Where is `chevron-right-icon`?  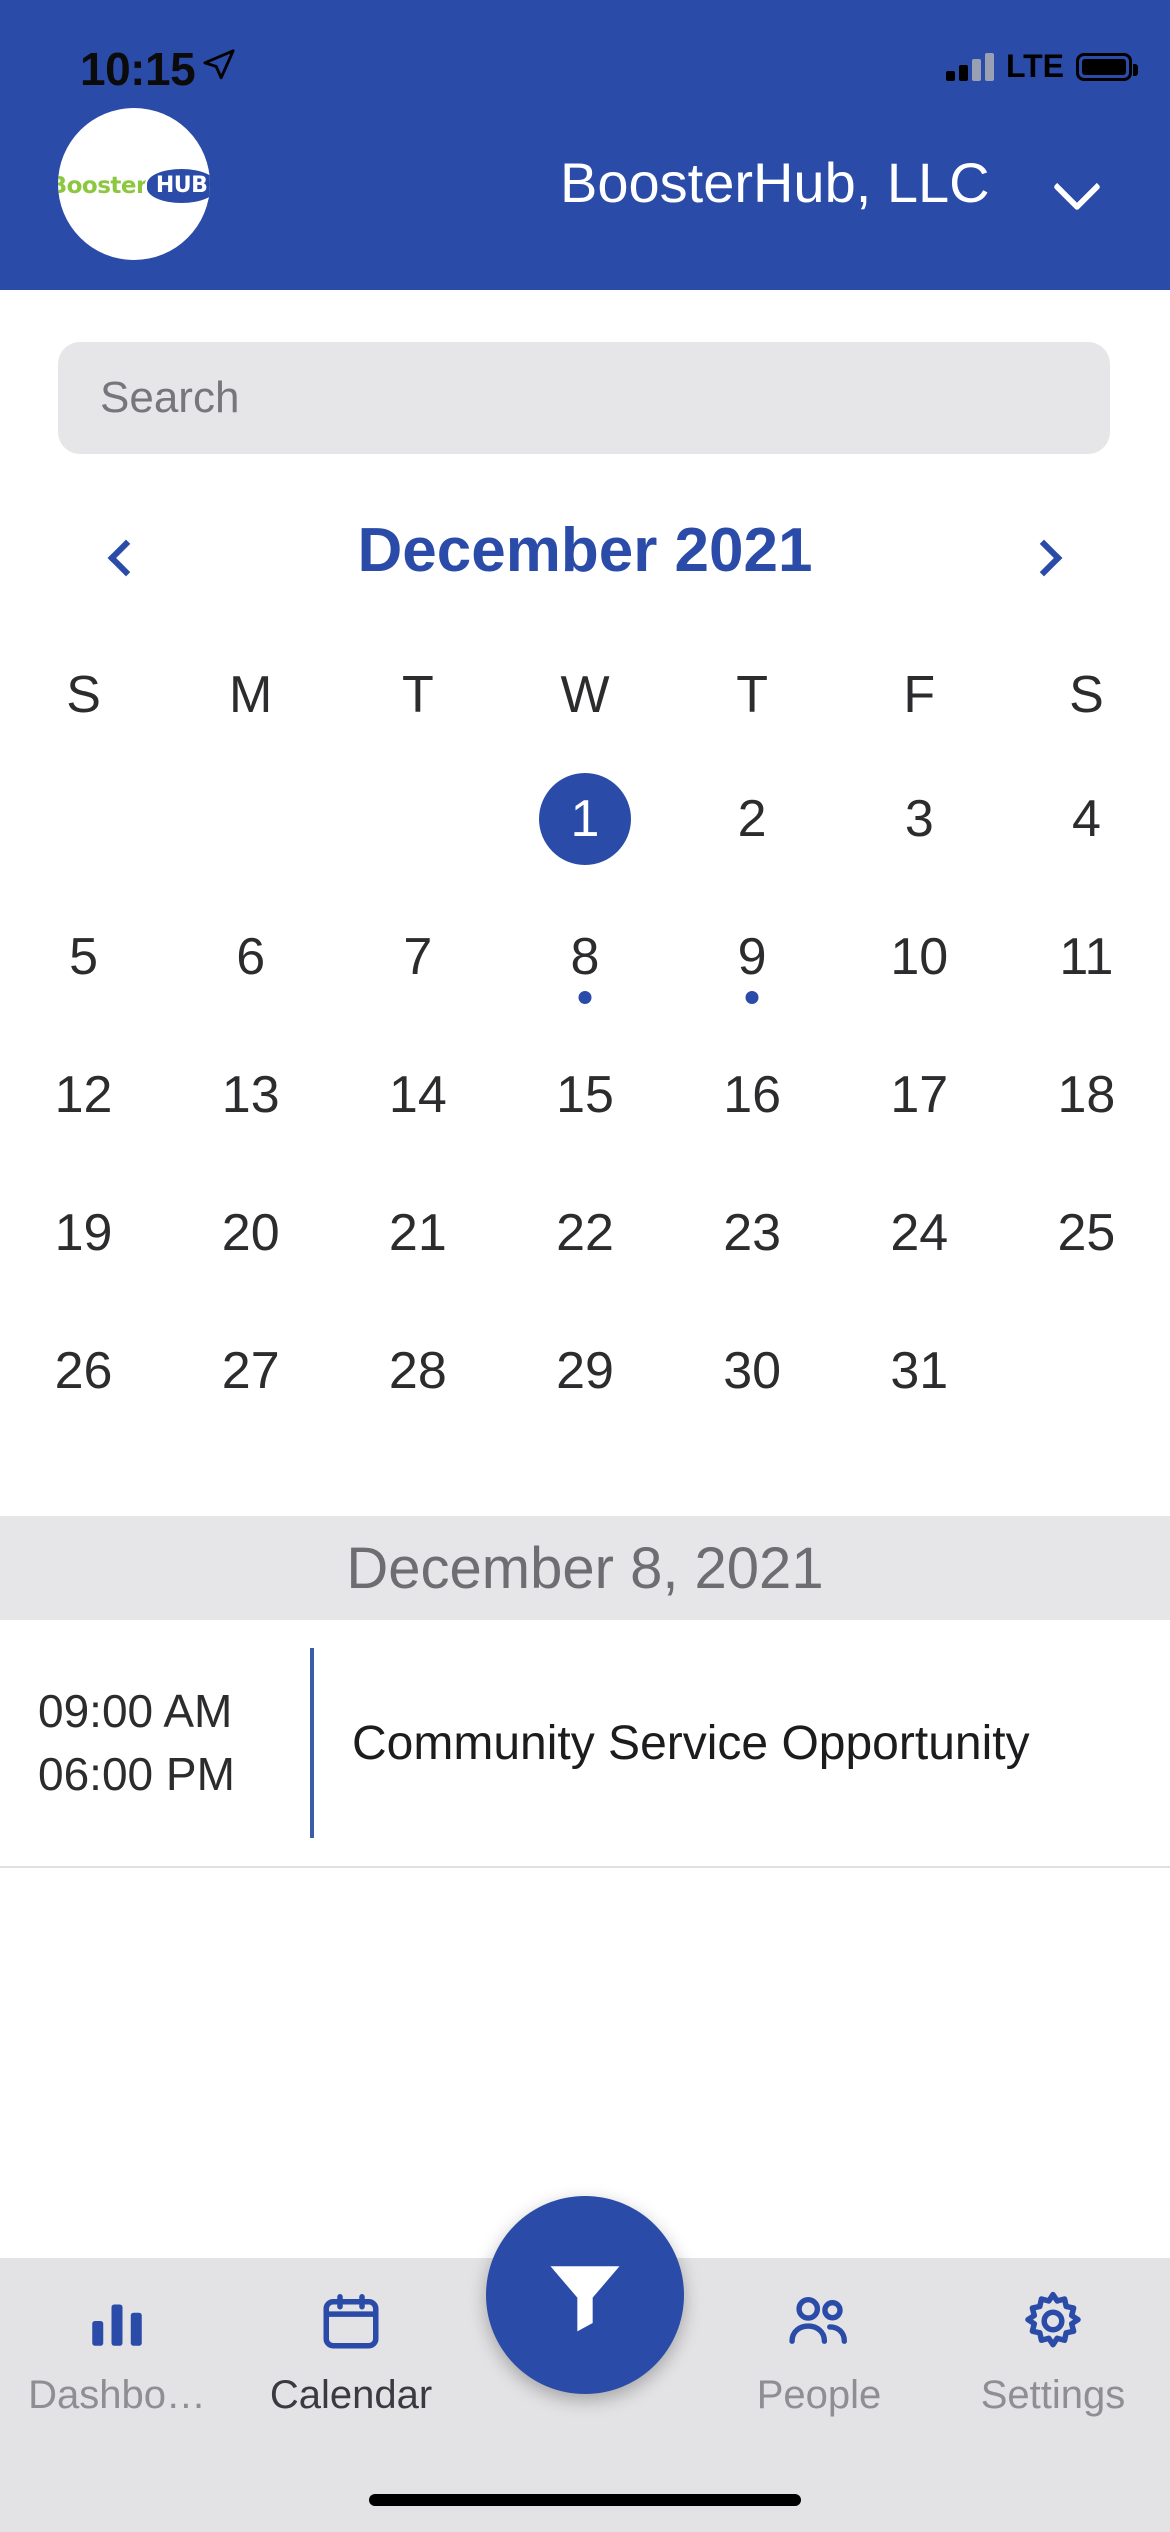 chevron-right-icon is located at coordinates (1044, 558).